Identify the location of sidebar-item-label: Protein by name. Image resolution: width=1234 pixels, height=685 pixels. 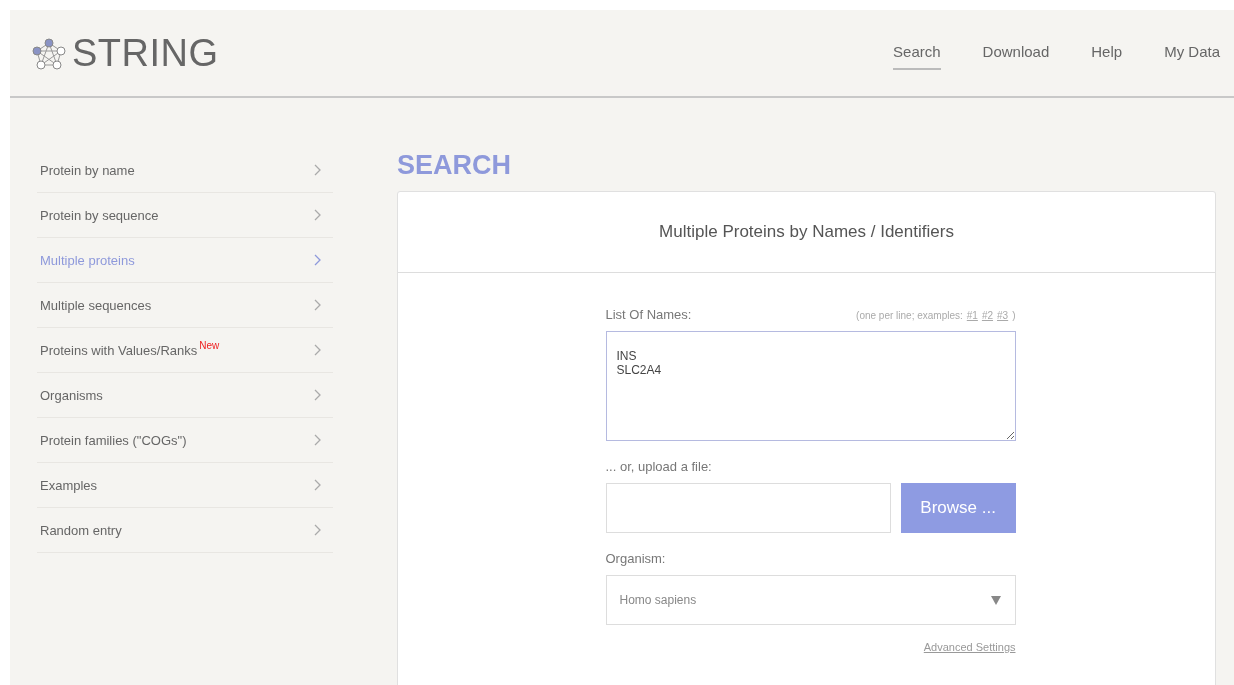
(87, 170).